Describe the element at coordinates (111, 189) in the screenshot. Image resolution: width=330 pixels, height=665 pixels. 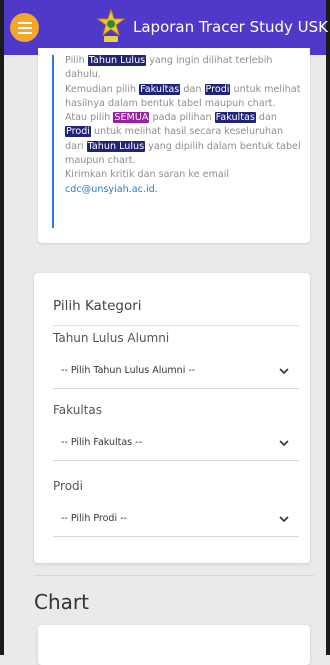
I see `email-link: cdc@unsyiah.ac.id.` at that location.